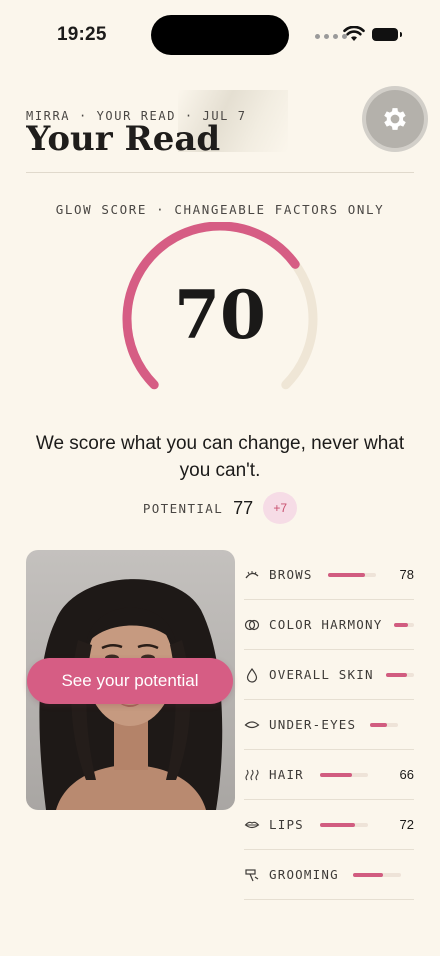 The width and height of the screenshot is (440, 956). I want to click on factor-row: HAIR 66, so click(329, 775).